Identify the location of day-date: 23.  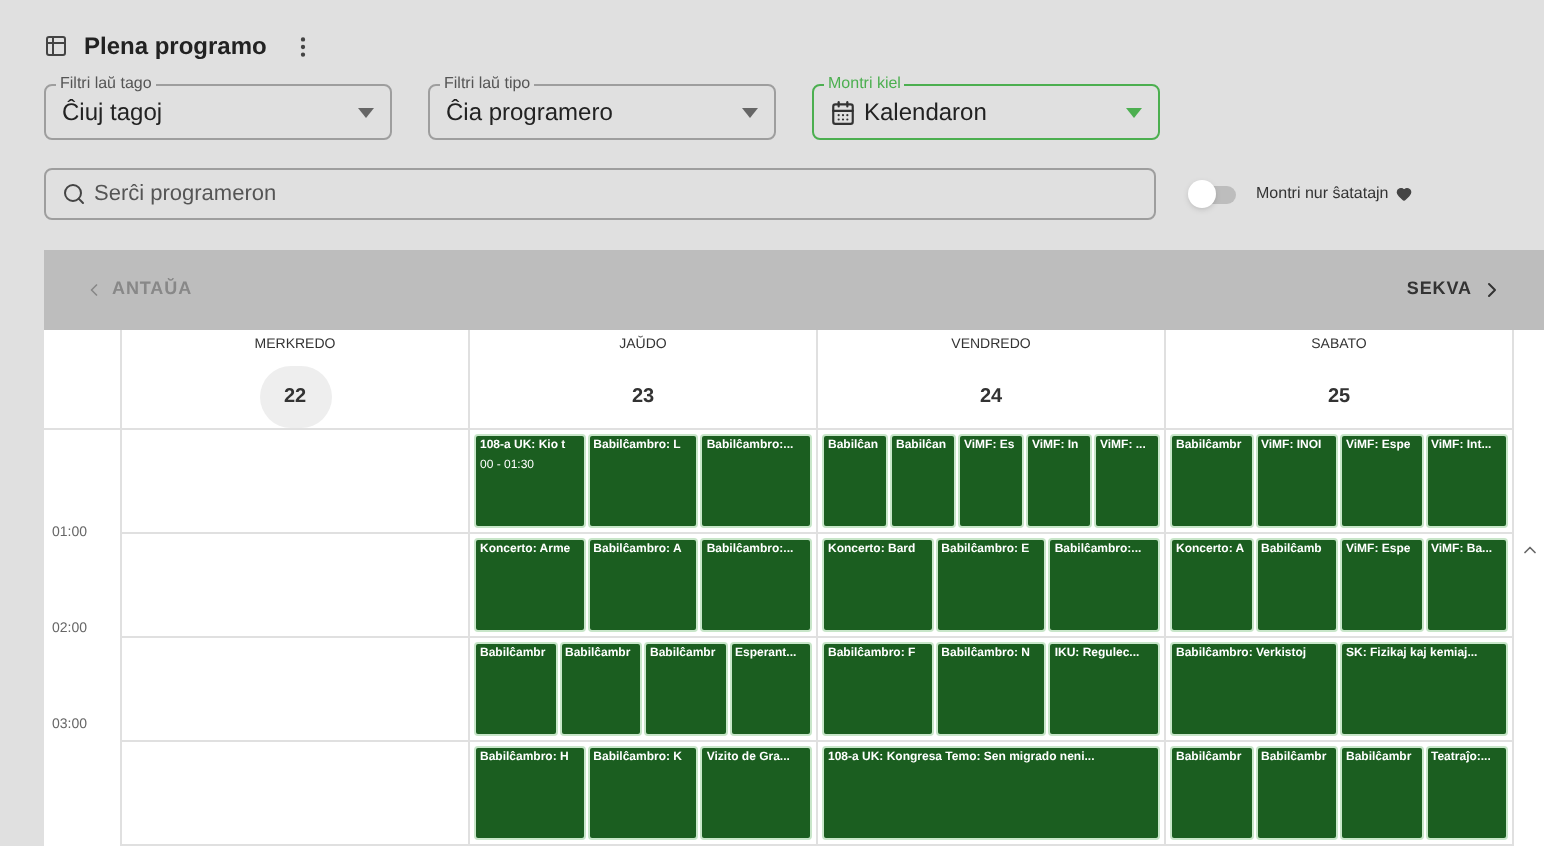
(643, 396).